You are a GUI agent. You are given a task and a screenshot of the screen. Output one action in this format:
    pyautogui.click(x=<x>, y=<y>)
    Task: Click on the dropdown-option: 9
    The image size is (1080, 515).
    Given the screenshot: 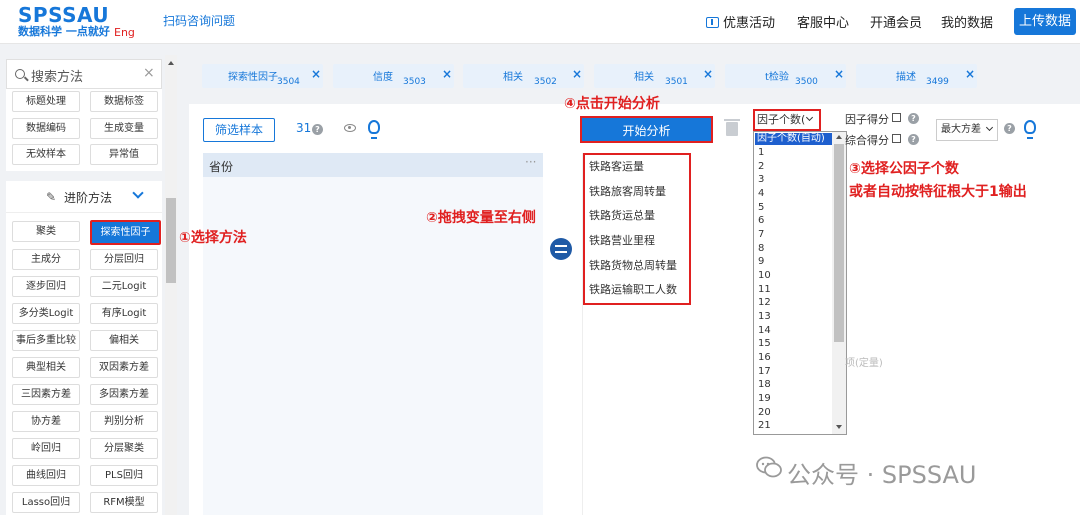 What is the action you would take?
    pyautogui.click(x=761, y=262)
    